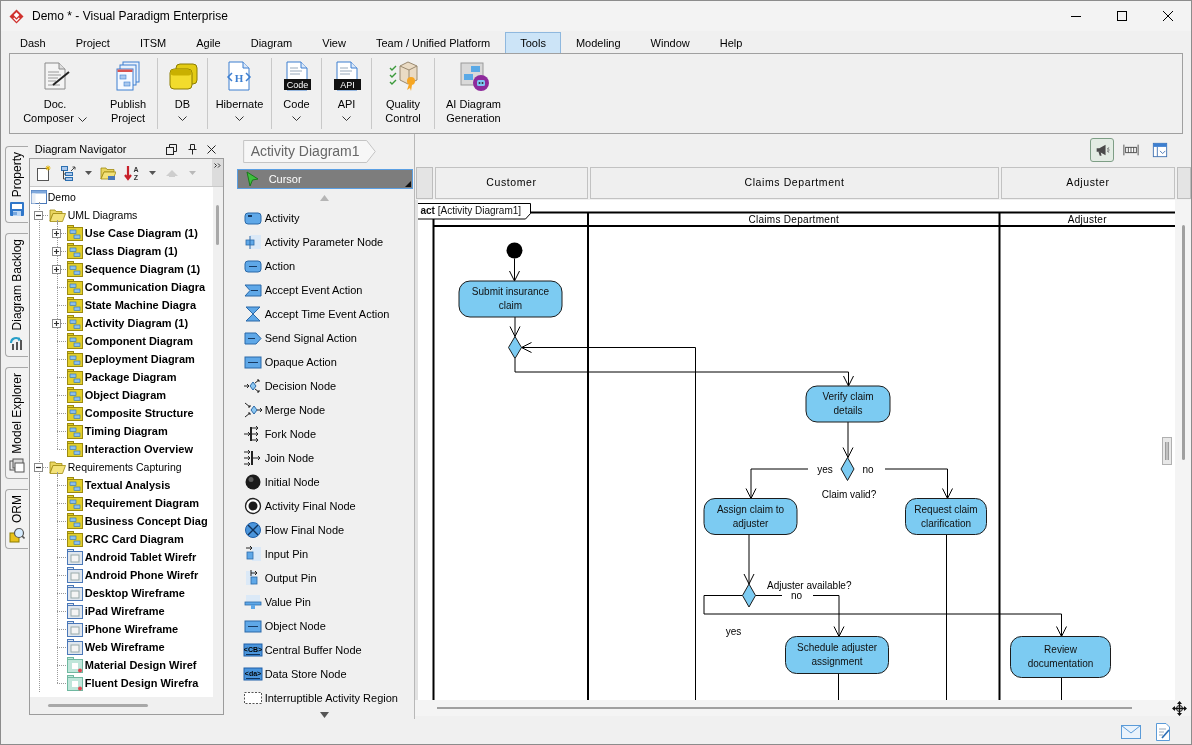 This screenshot has width=1192, height=745. I want to click on tree-item: CRC Card Diagram, so click(125, 539).